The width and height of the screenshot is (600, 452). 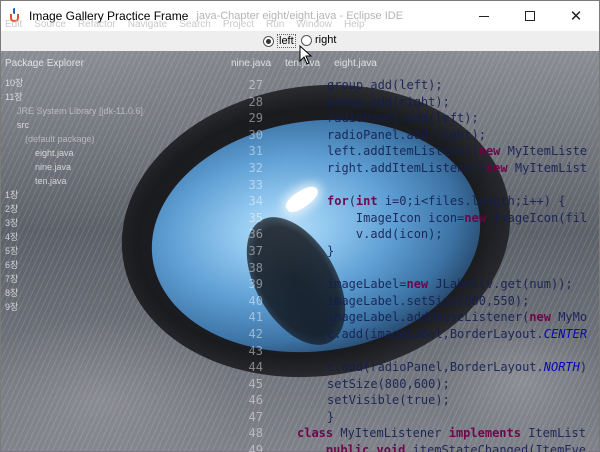 What do you see at coordinates (275, 24) in the screenshot?
I see `ghost-menu-item: Run` at bounding box center [275, 24].